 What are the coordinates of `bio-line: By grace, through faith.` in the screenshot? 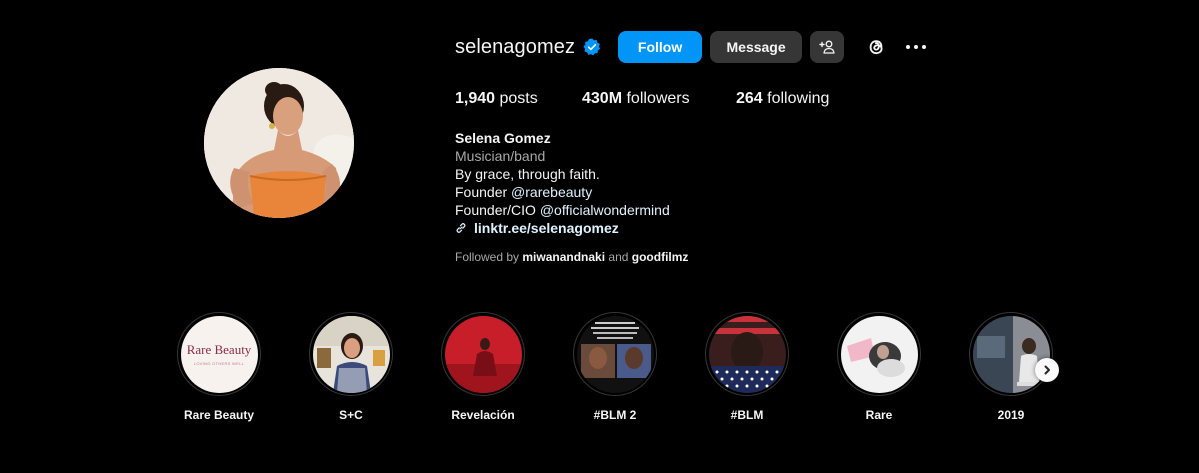 It's located at (527, 174).